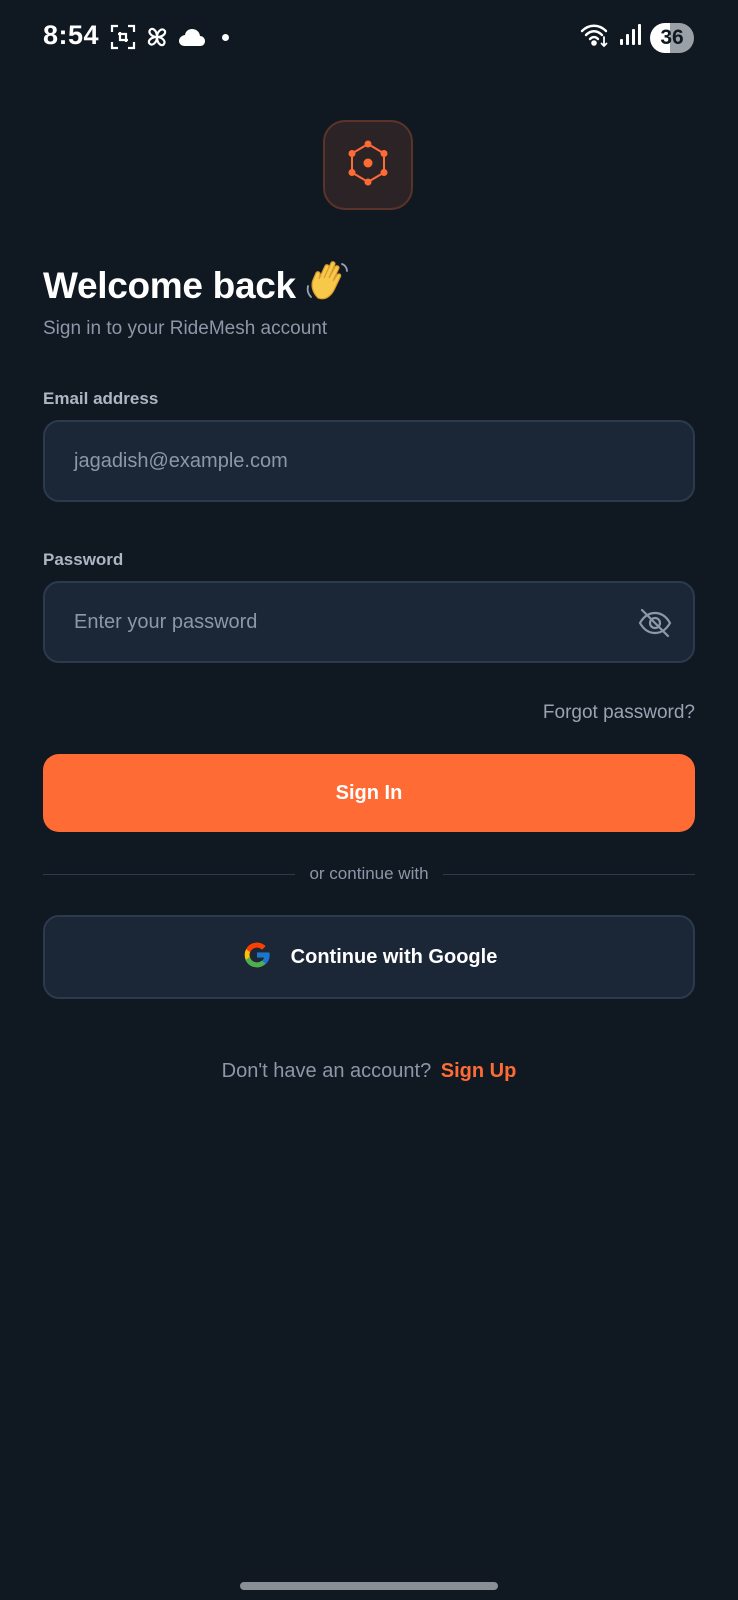  I want to click on notification-dot, so click(225, 37).